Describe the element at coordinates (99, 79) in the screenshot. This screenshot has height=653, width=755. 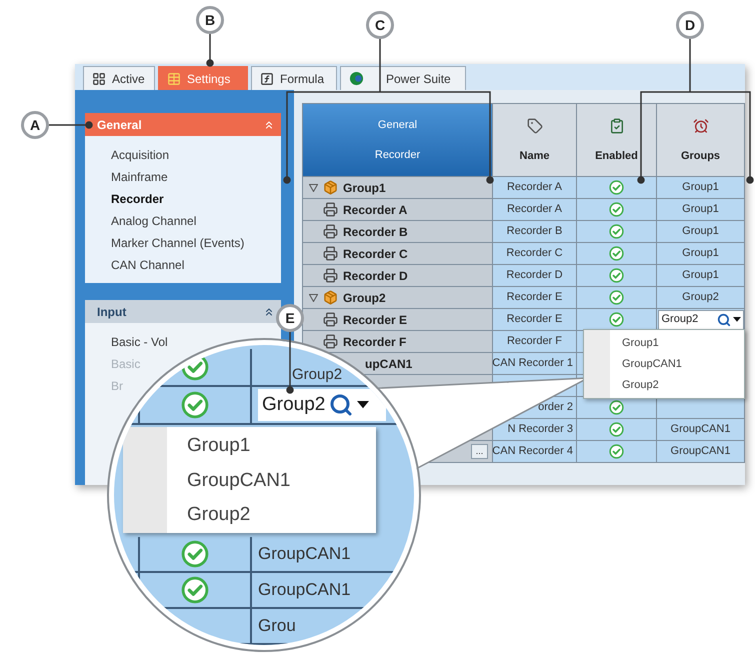
I see `grid-icon` at that location.